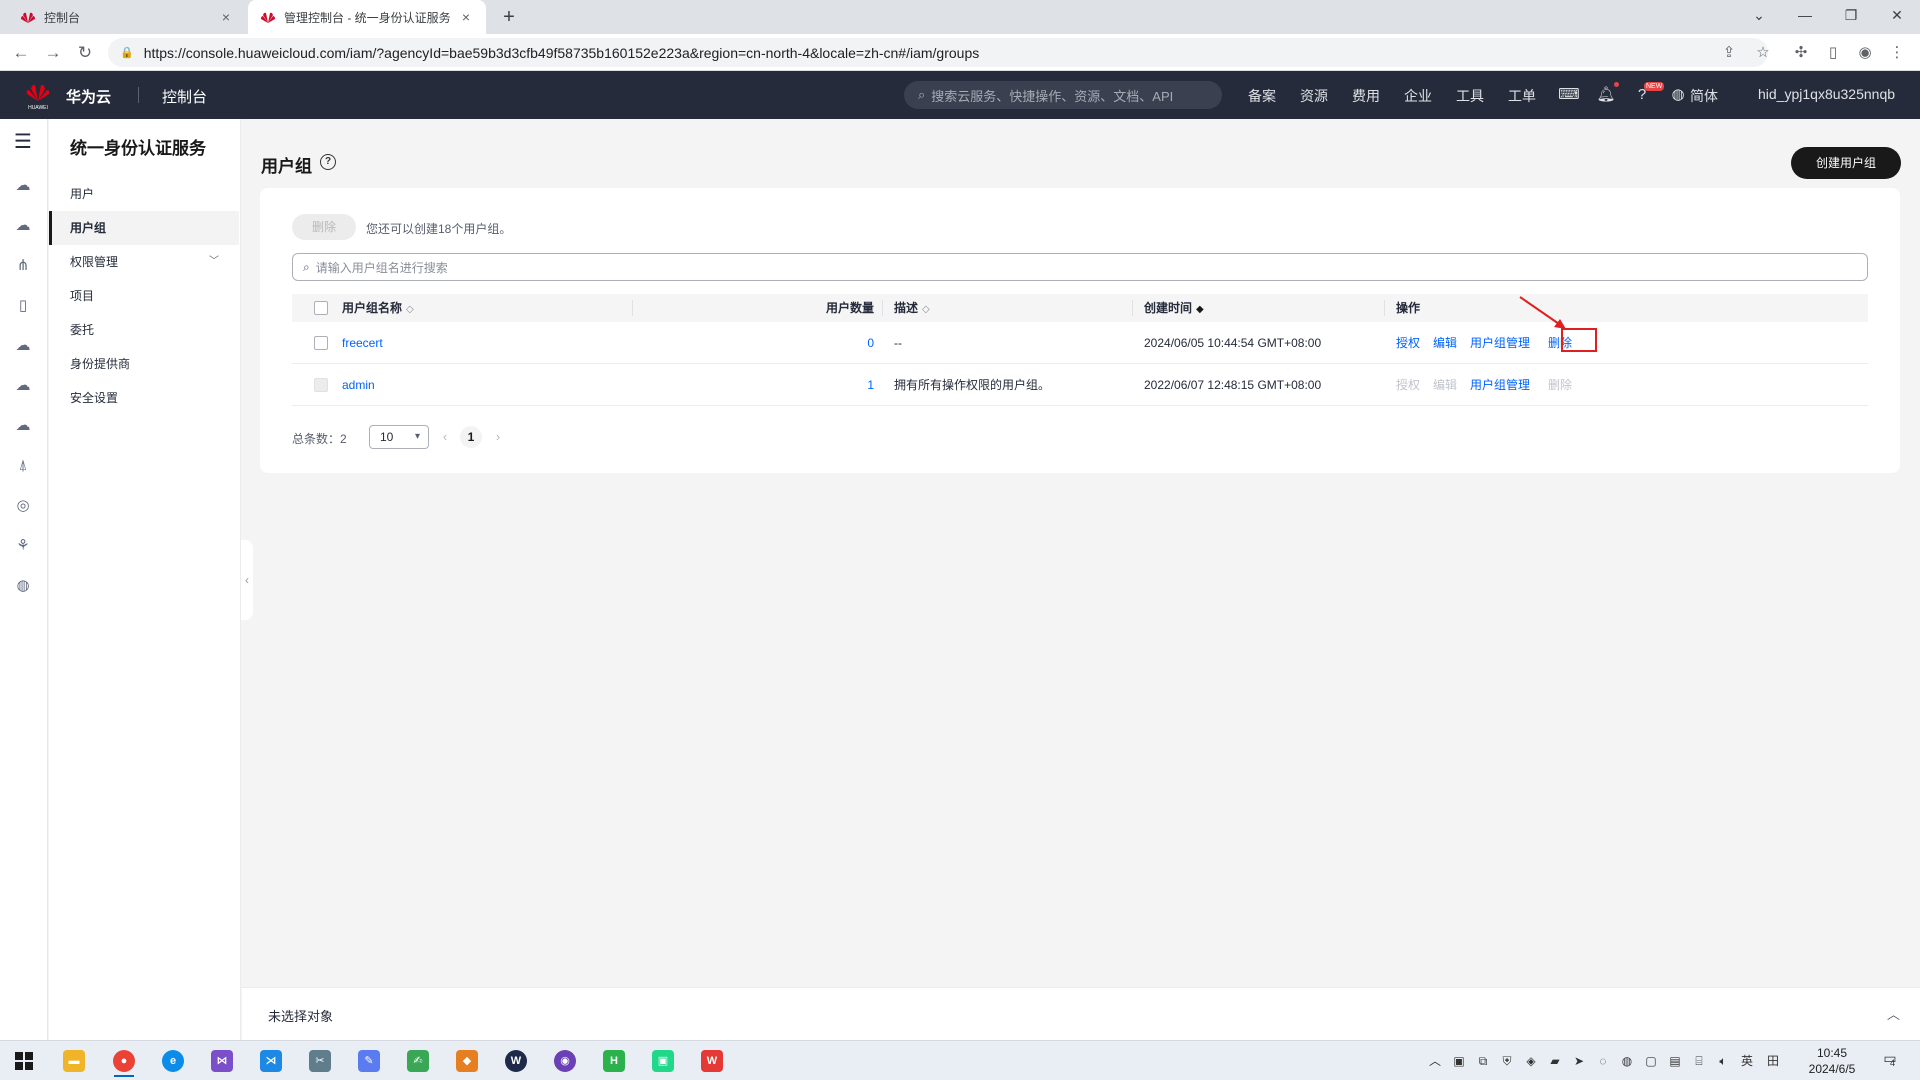 The image size is (1920, 1080). What do you see at coordinates (88, 96) in the screenshot?
I see `brand-name: 华为云` at bounding box center [88, 96].